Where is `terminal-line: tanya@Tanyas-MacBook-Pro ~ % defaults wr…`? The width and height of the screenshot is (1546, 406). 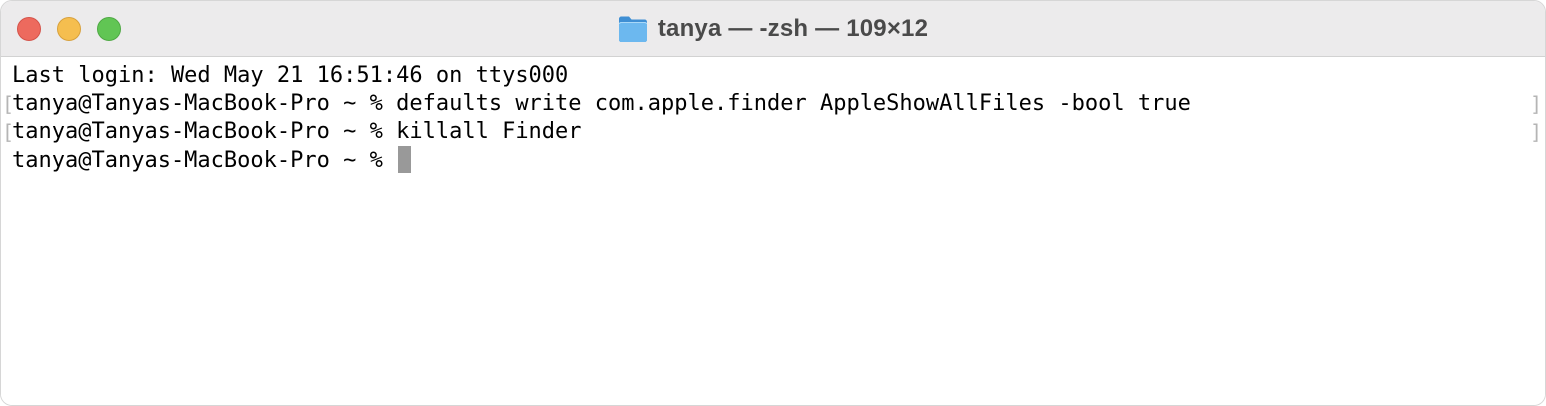 terminal-line: tanya@Tanyas-MacBook-Pro ~ % defaults wr… is located at coordinates (601, 103).